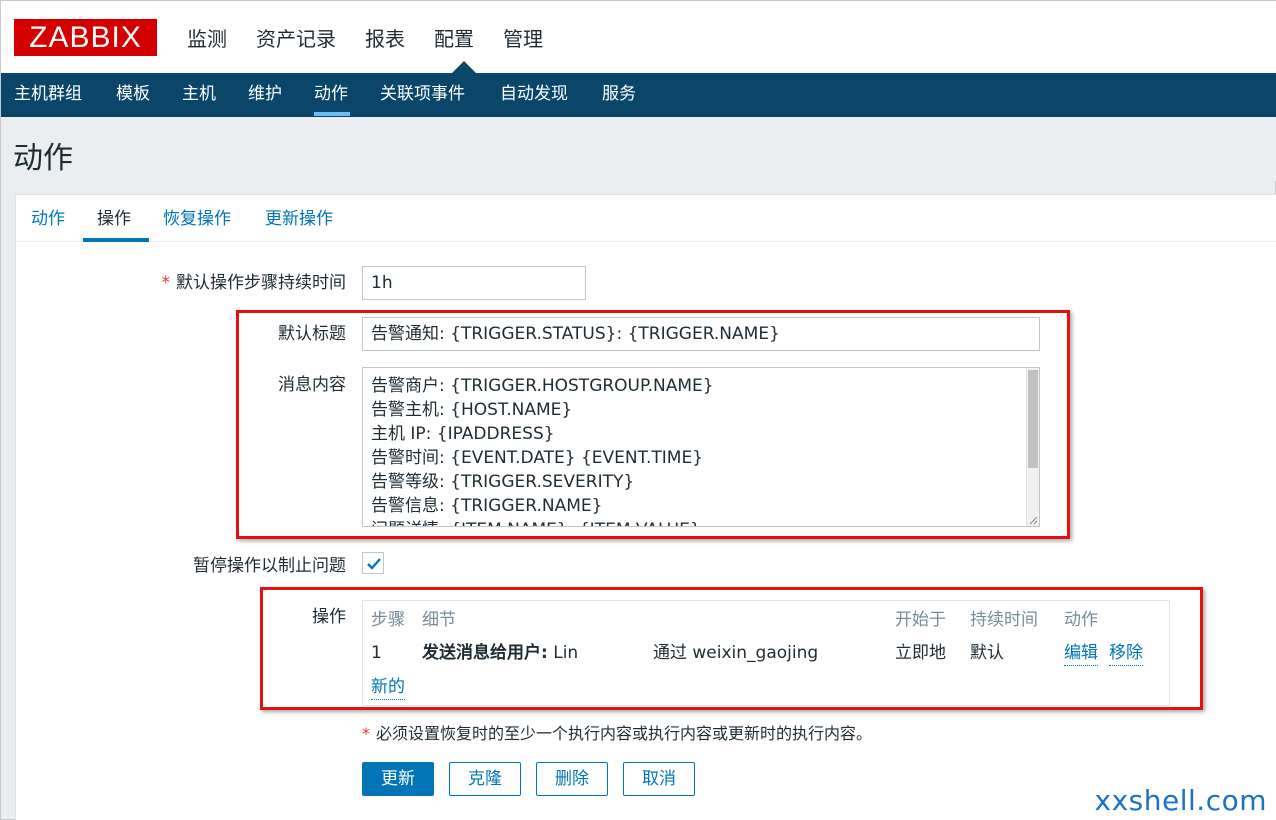 This screenshot has width=1276, height=820. Describe the element at coordinates (133, 94) in the screenshot. I see `sub-menu-templates: 模板` at that location.